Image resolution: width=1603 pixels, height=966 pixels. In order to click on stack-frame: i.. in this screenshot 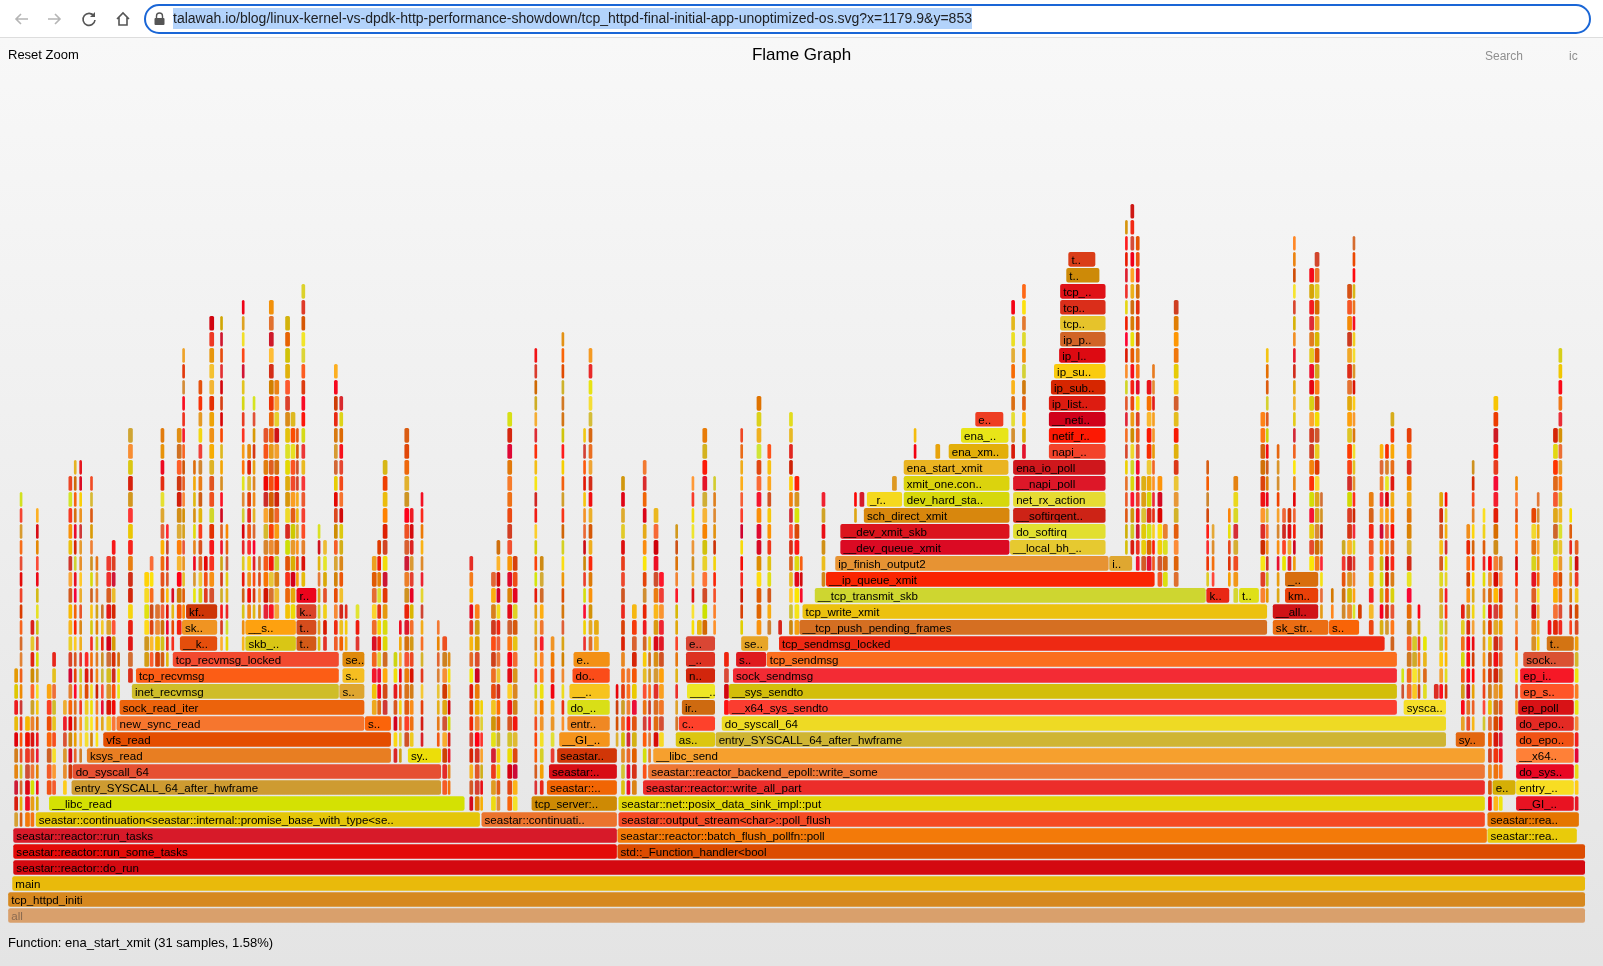, I will do `click(1121, 563)`.